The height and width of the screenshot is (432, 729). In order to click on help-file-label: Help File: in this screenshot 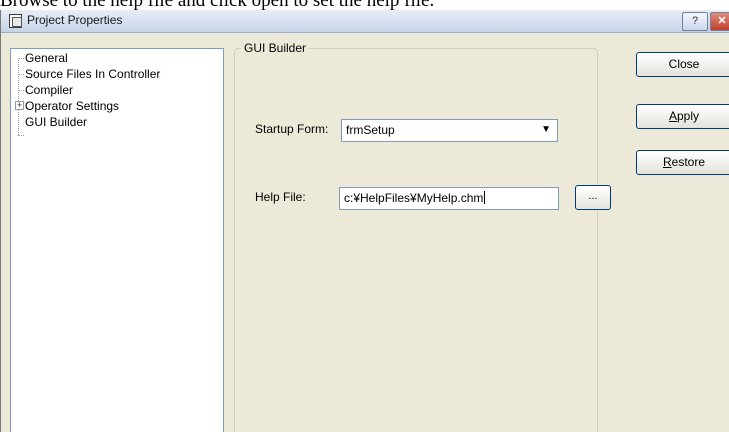, I will do `click(280, 197)`.